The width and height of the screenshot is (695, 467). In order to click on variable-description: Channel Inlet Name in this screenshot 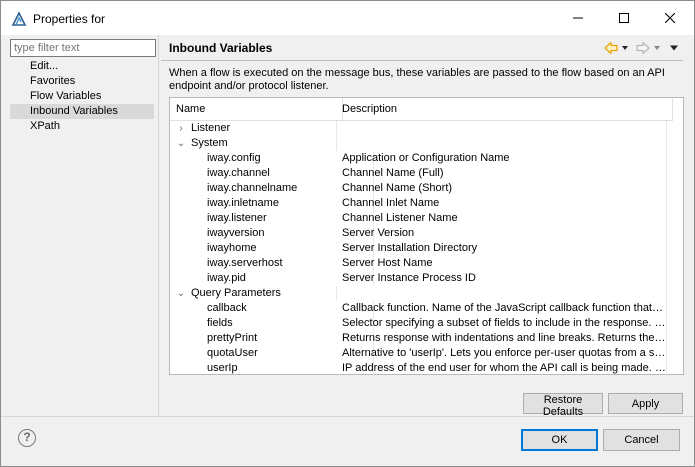, I will do `click(502, 203)`.